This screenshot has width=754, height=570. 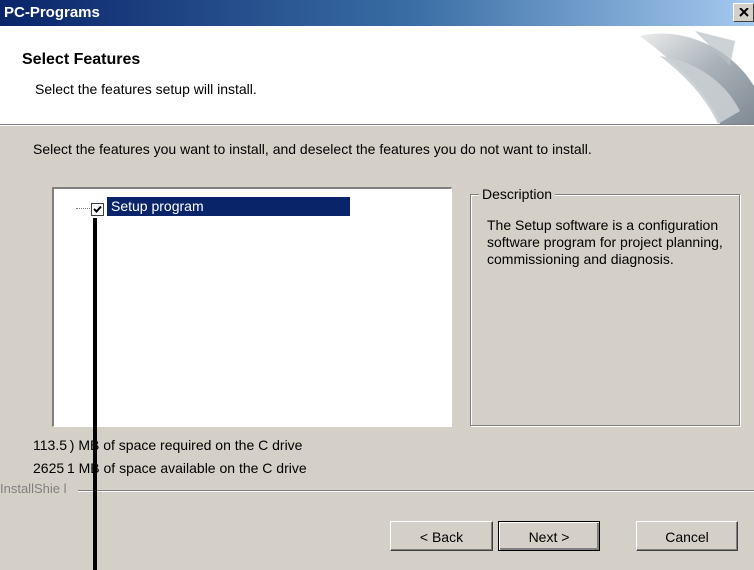 What do you see at coordinates (33, 488) in the screenshot?
I see `installshield-brand: InstallShie l` at bounding box center [33, 488].